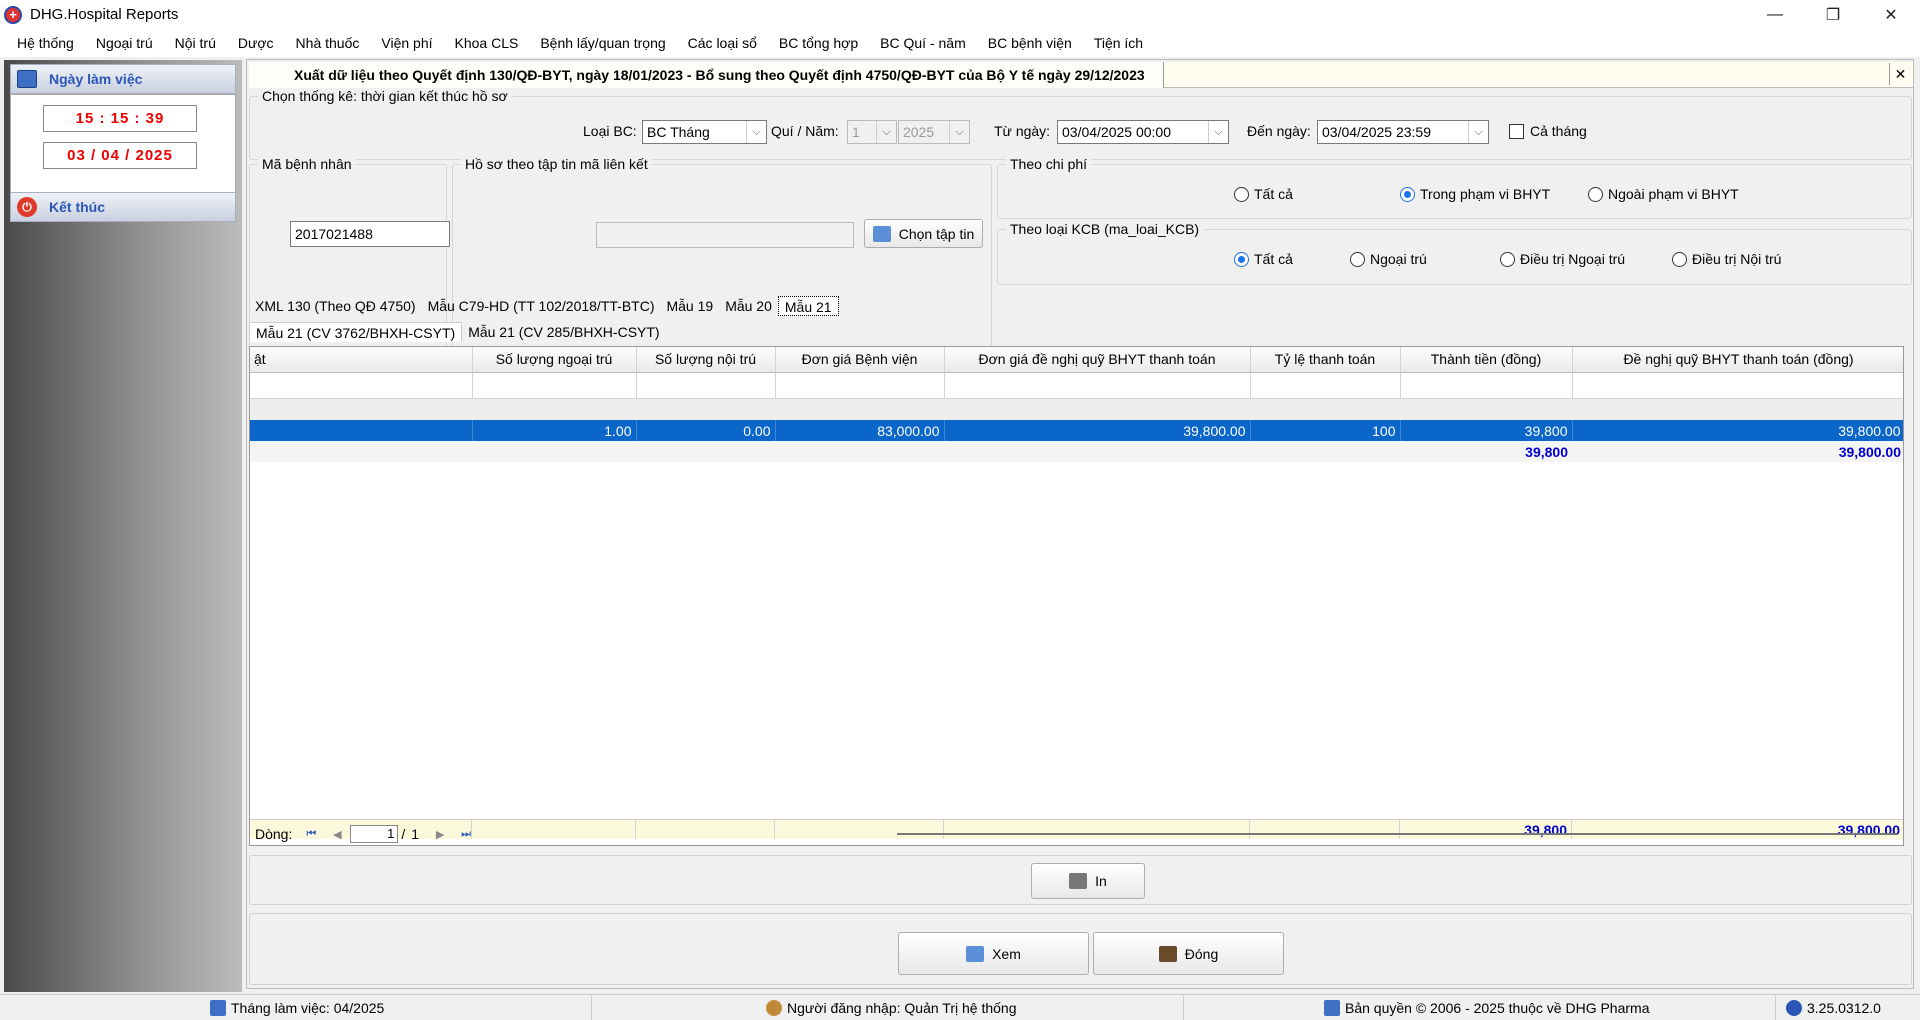  What do you see at coordinates (936, 233) in the screenshot?
I see `choose-file-label: Chọn tập tin` at bounding box center [936, 233].